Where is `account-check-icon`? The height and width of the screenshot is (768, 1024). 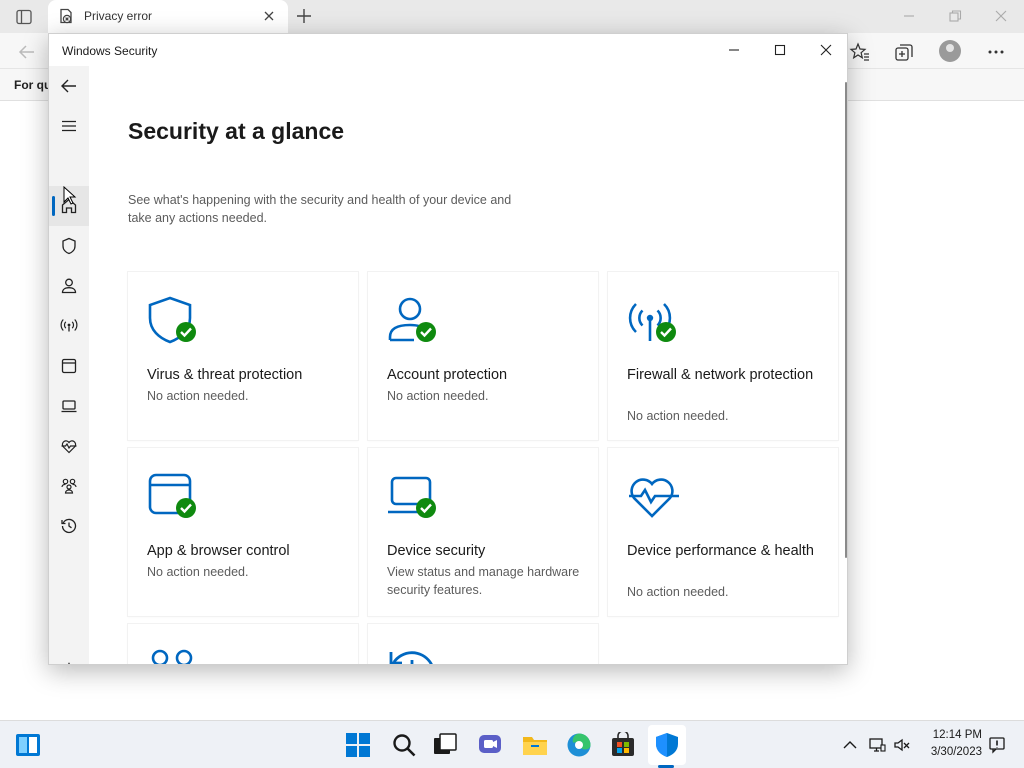
account-check-icon is located at coordinates (414, 322).